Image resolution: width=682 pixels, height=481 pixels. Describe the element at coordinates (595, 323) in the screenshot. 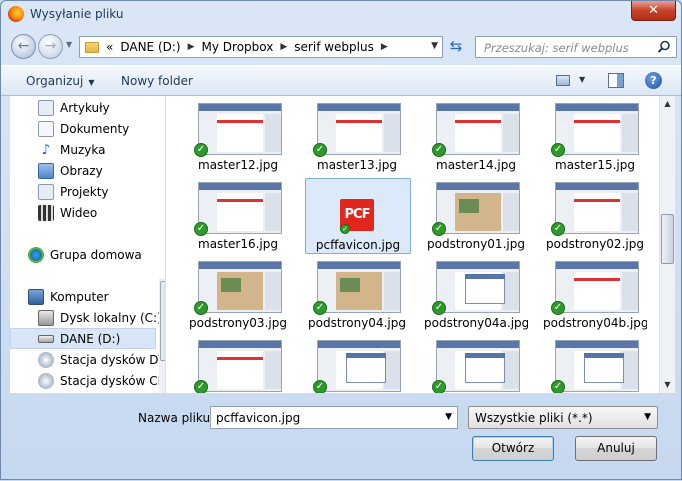

I see `file-name: podstrony04b.jpg` at that location.